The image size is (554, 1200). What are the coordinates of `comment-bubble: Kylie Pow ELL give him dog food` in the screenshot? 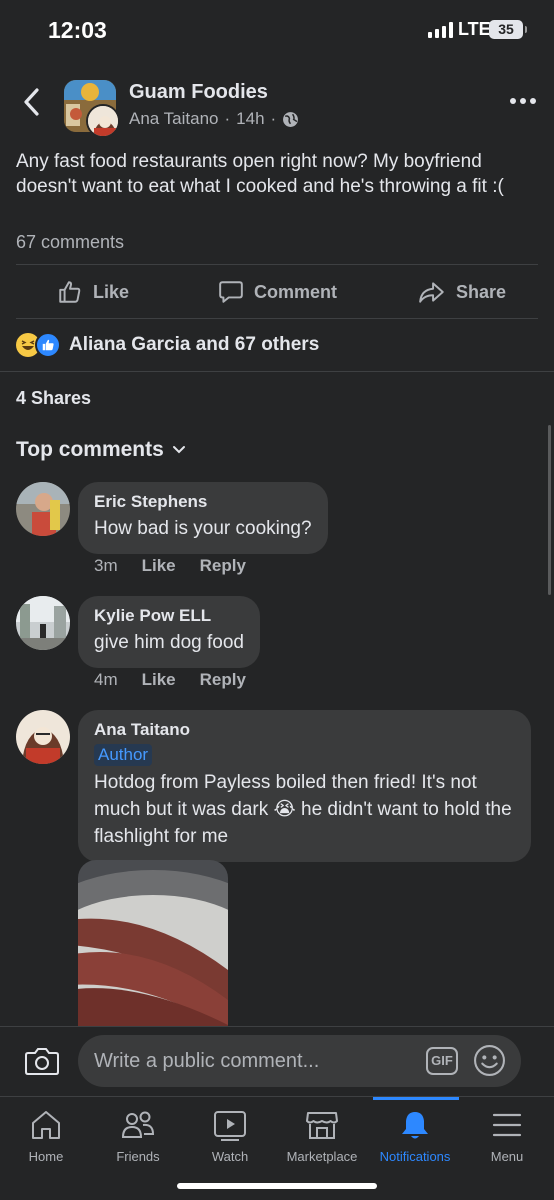 It's located at (169, 632).